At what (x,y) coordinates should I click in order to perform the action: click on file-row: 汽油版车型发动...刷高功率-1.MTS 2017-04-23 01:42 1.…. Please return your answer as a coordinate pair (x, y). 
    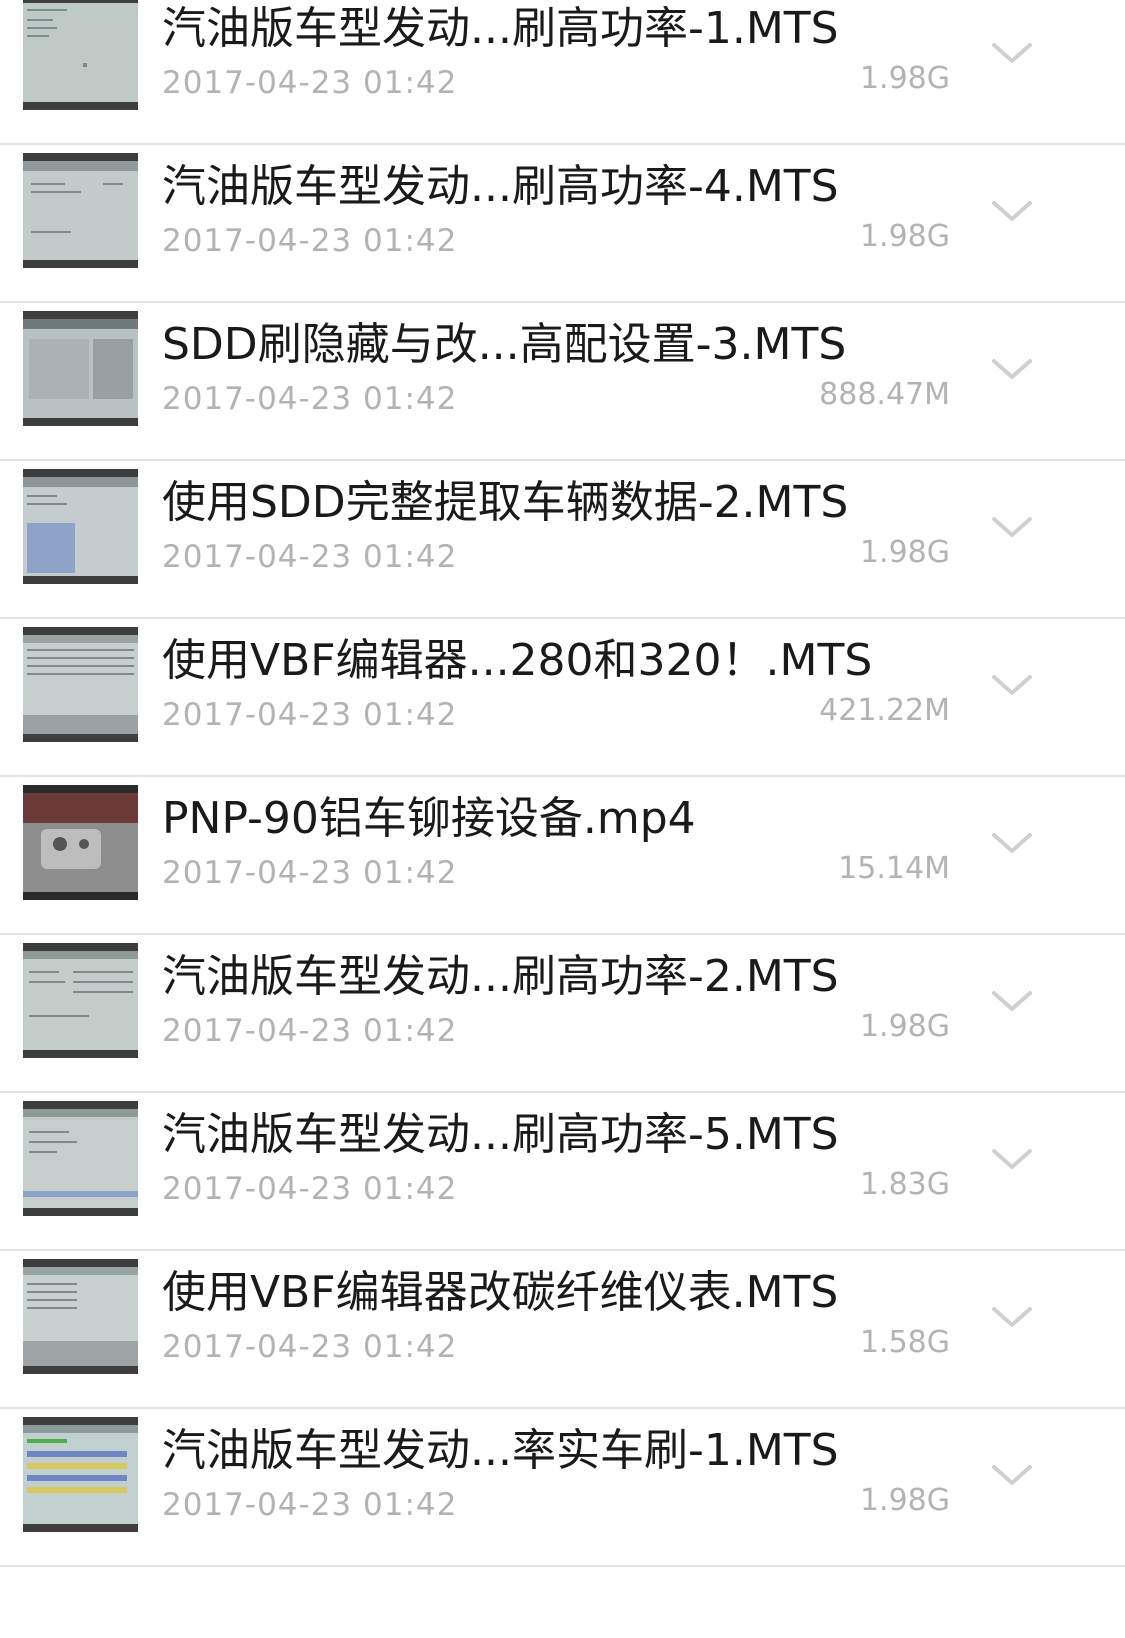
    Looking at the image, I should click on (562, 72).